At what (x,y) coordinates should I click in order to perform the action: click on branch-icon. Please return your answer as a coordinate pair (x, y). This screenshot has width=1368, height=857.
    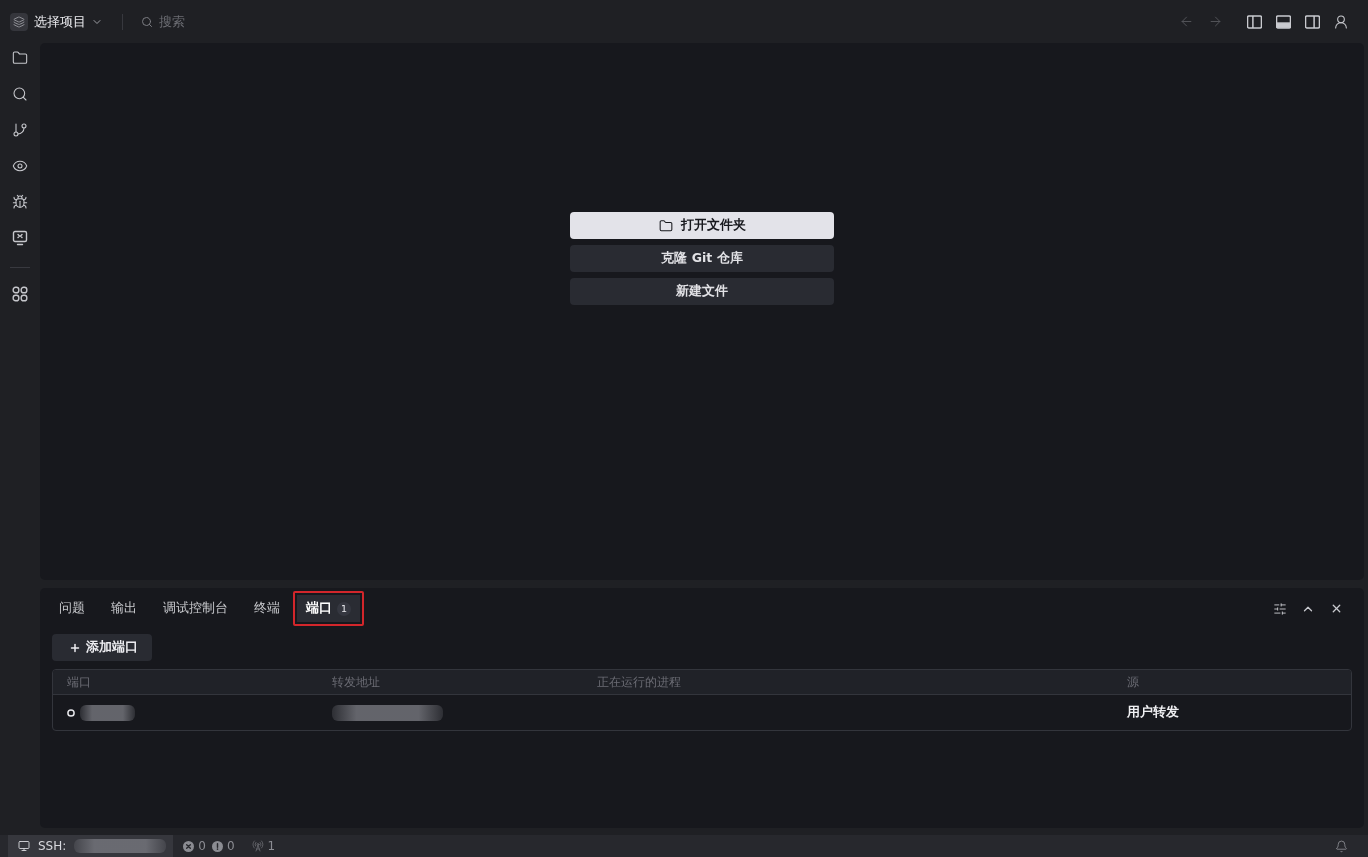
    Looking at the image, I should click on (20, 130).